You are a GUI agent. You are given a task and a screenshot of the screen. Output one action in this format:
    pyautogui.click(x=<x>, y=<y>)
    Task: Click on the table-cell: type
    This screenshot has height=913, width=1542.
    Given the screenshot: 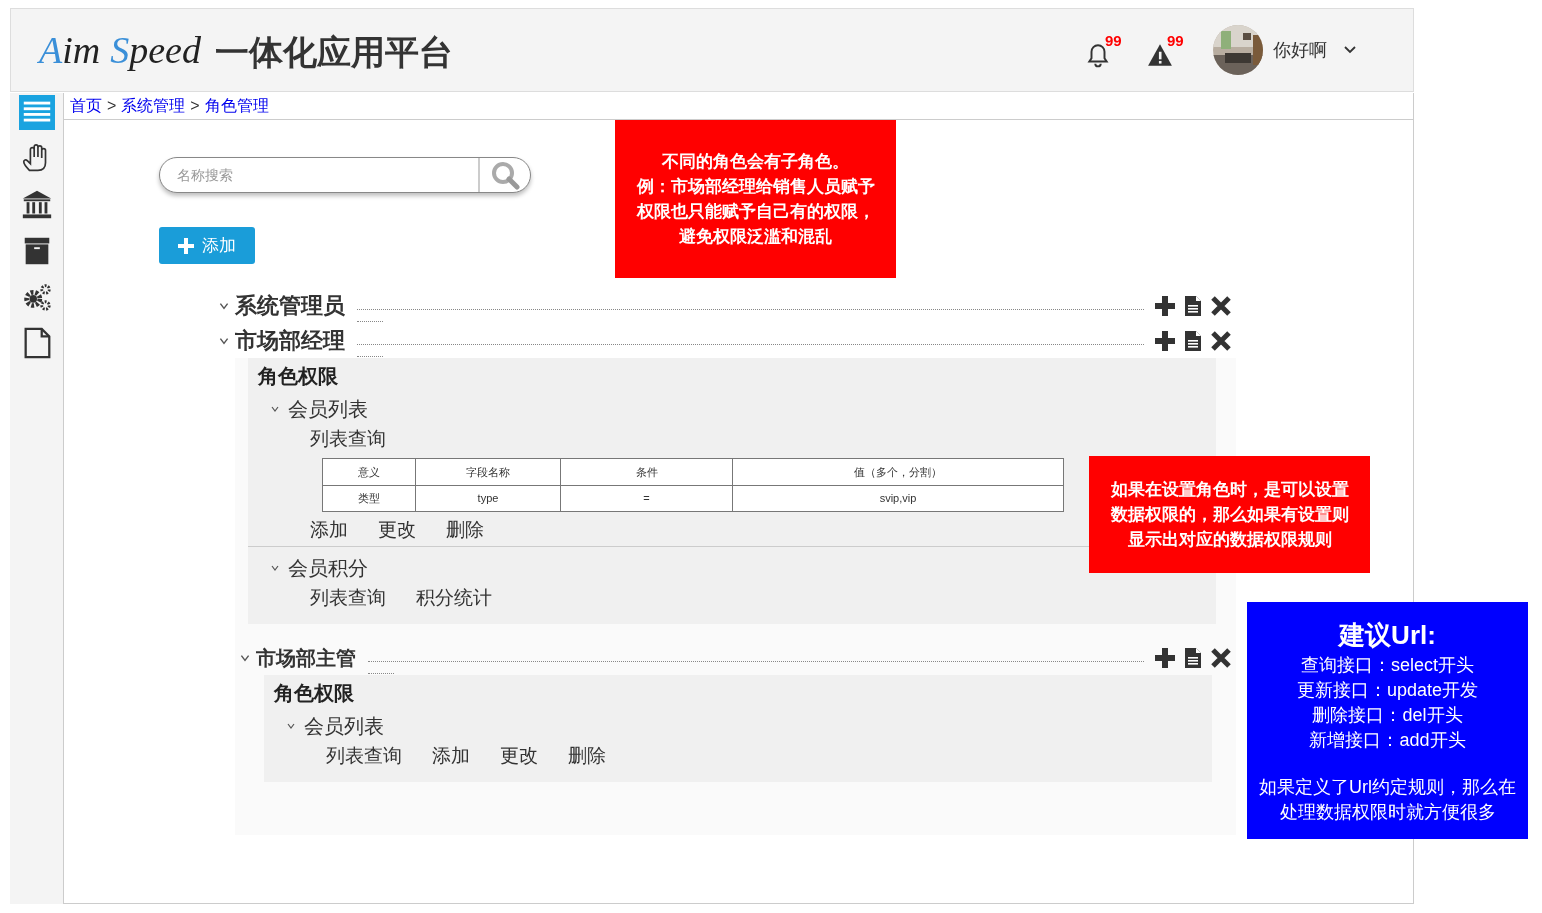 What is the action you would take?
    pyautogui.click(x=488, y=498)
    